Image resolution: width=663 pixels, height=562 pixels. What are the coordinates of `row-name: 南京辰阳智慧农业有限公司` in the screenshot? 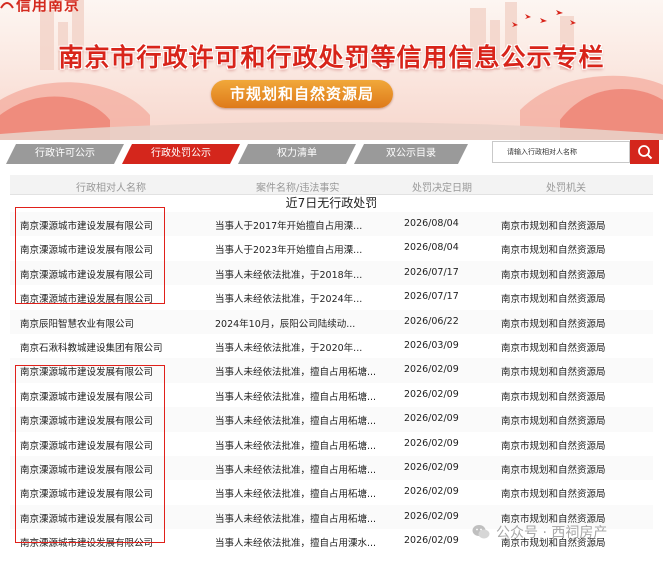 It's located at (77, 324).